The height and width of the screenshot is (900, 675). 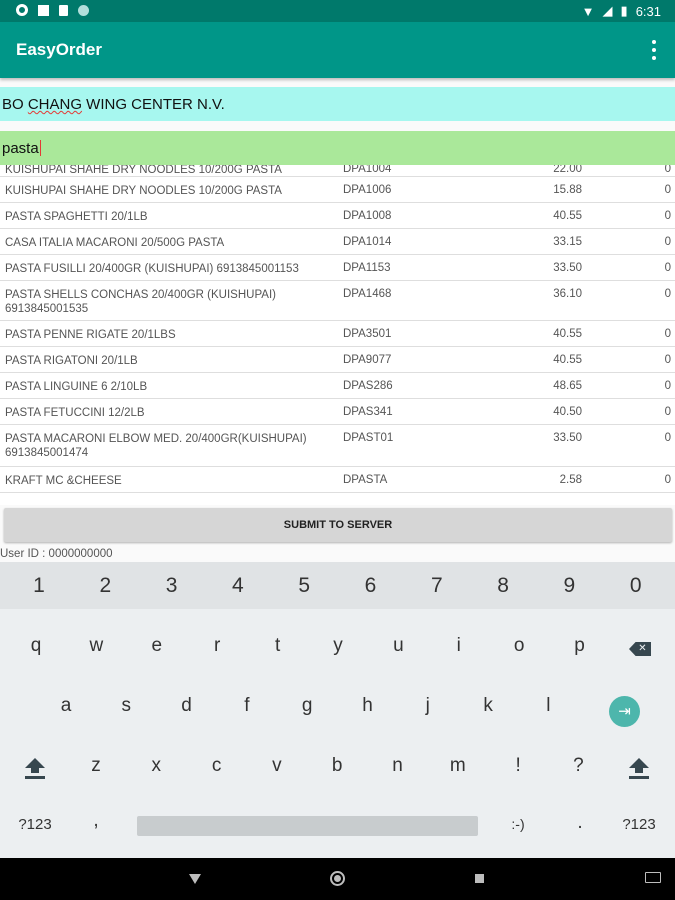 I want to click on letter-key-i: i, so click(x=459, y=646).